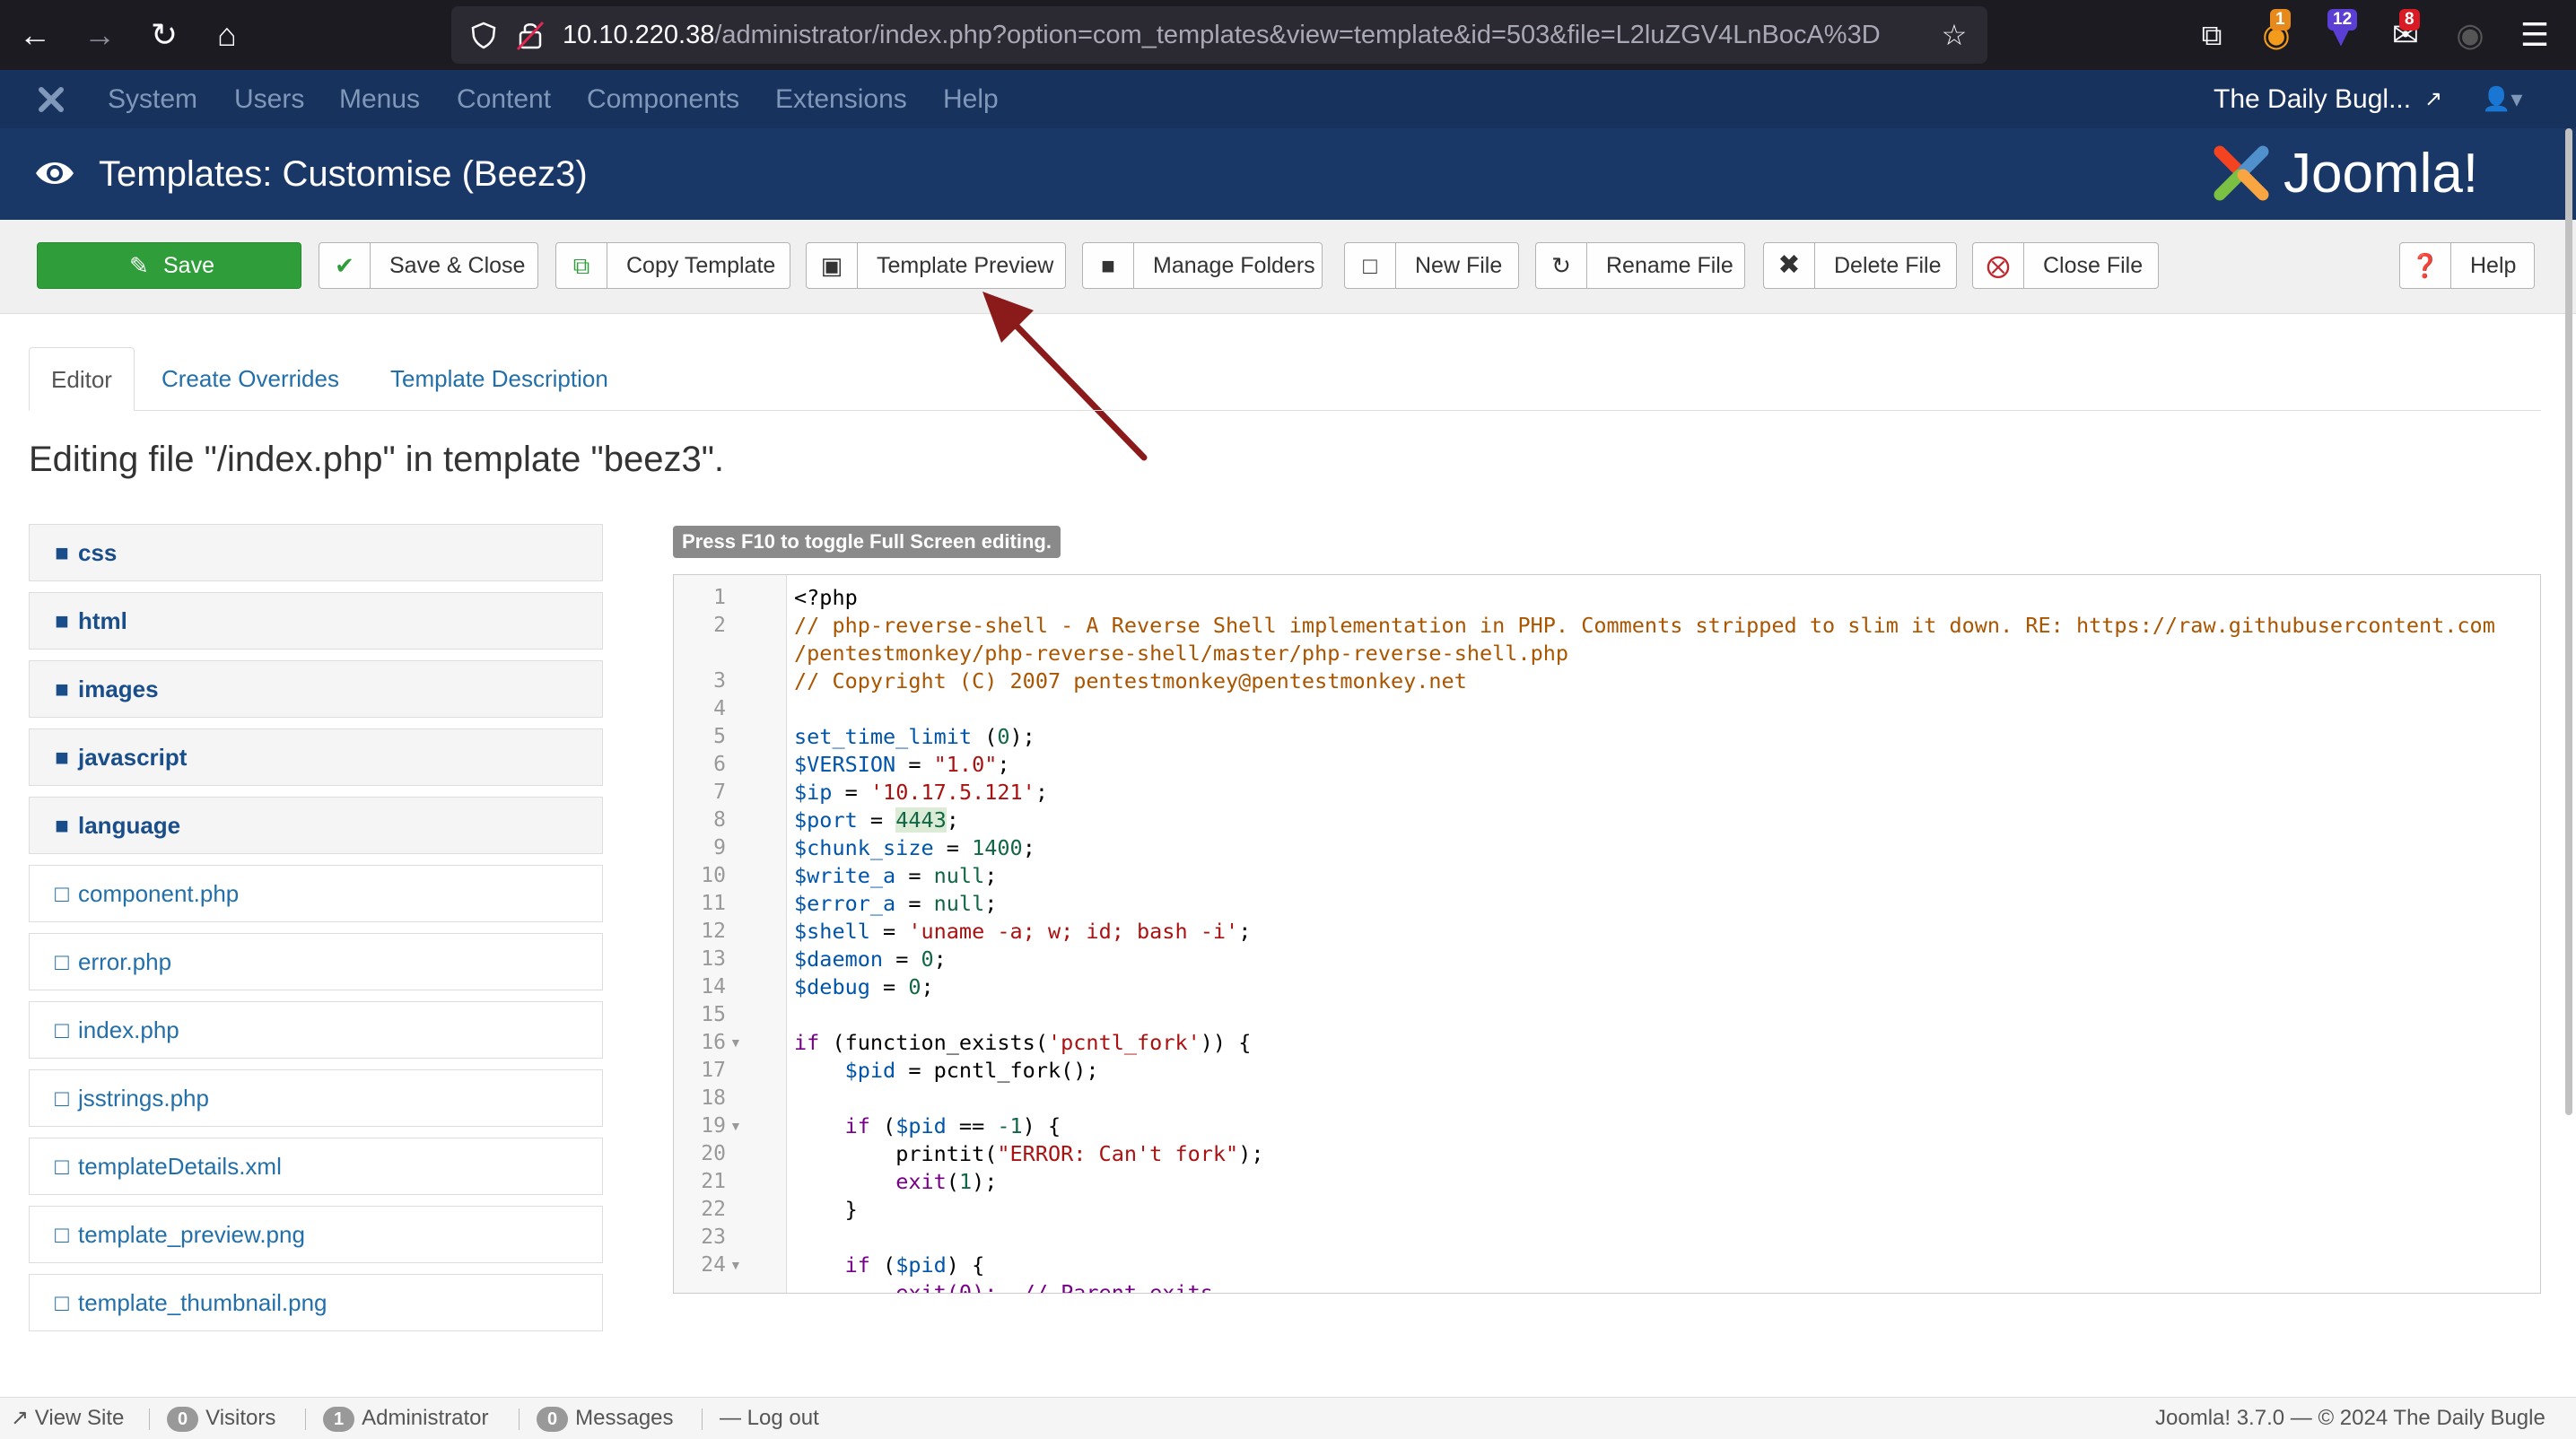 The height and width of the screenshot is (1439, 2576). Describe the element at coordinates (316, 961) in the screenshot. I see `file-error-php: □ error.php` at that location.